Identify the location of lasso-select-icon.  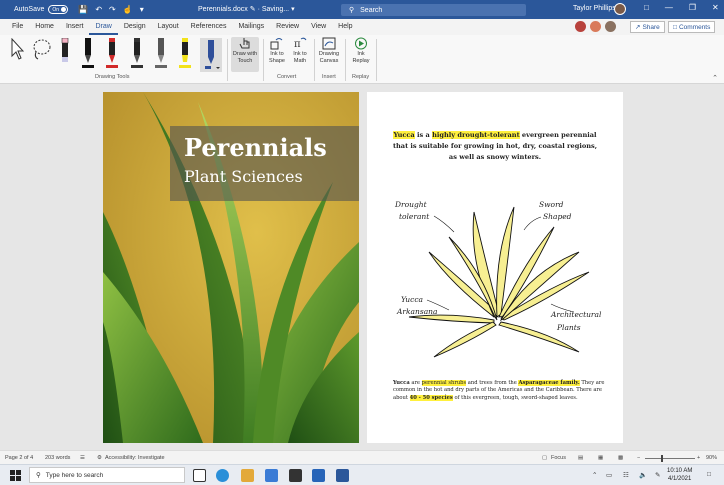
(41, 49).